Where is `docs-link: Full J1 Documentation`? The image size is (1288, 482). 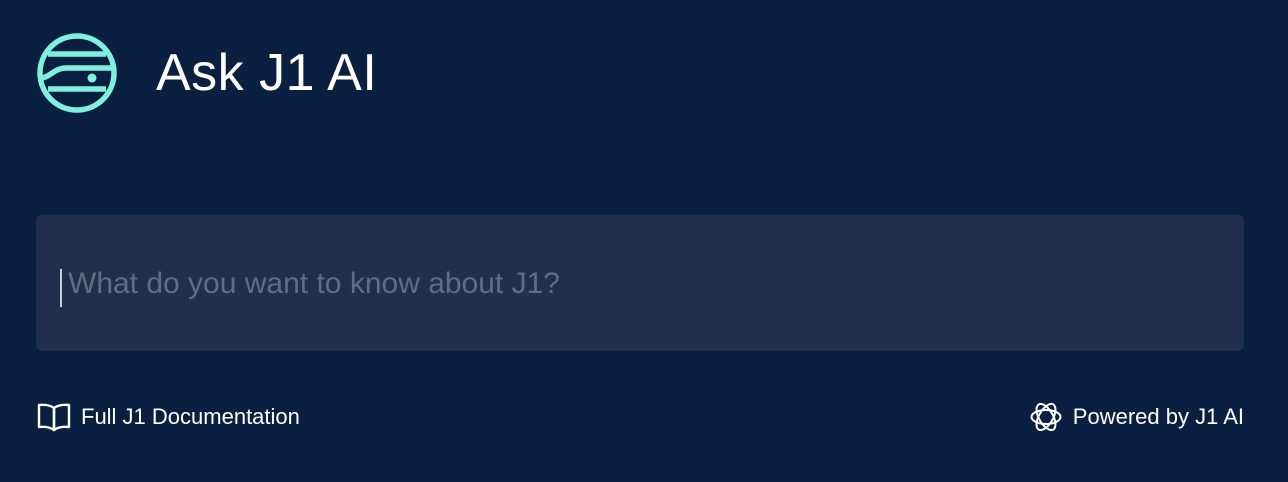 docs-link: Full J1 Documentation is located at coordinates (168, 417).